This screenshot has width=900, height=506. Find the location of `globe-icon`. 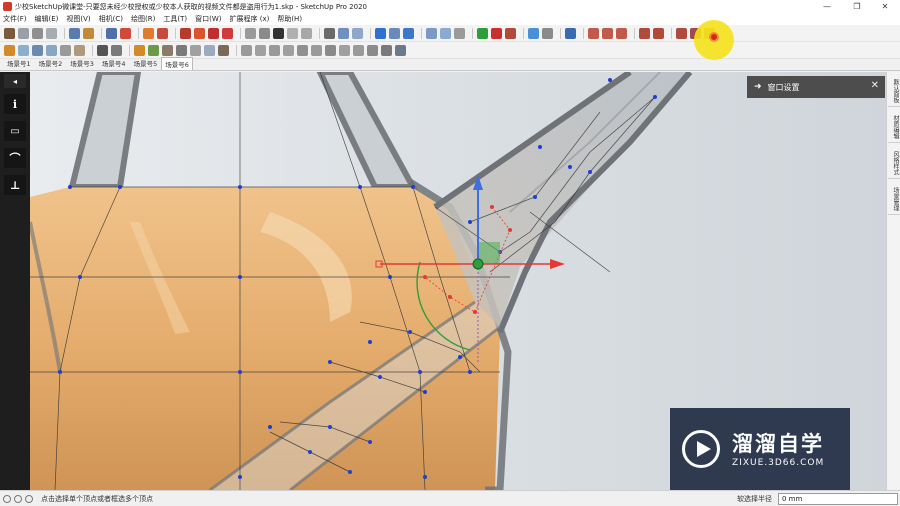

globe-icon is located at coordinates (400, 50).